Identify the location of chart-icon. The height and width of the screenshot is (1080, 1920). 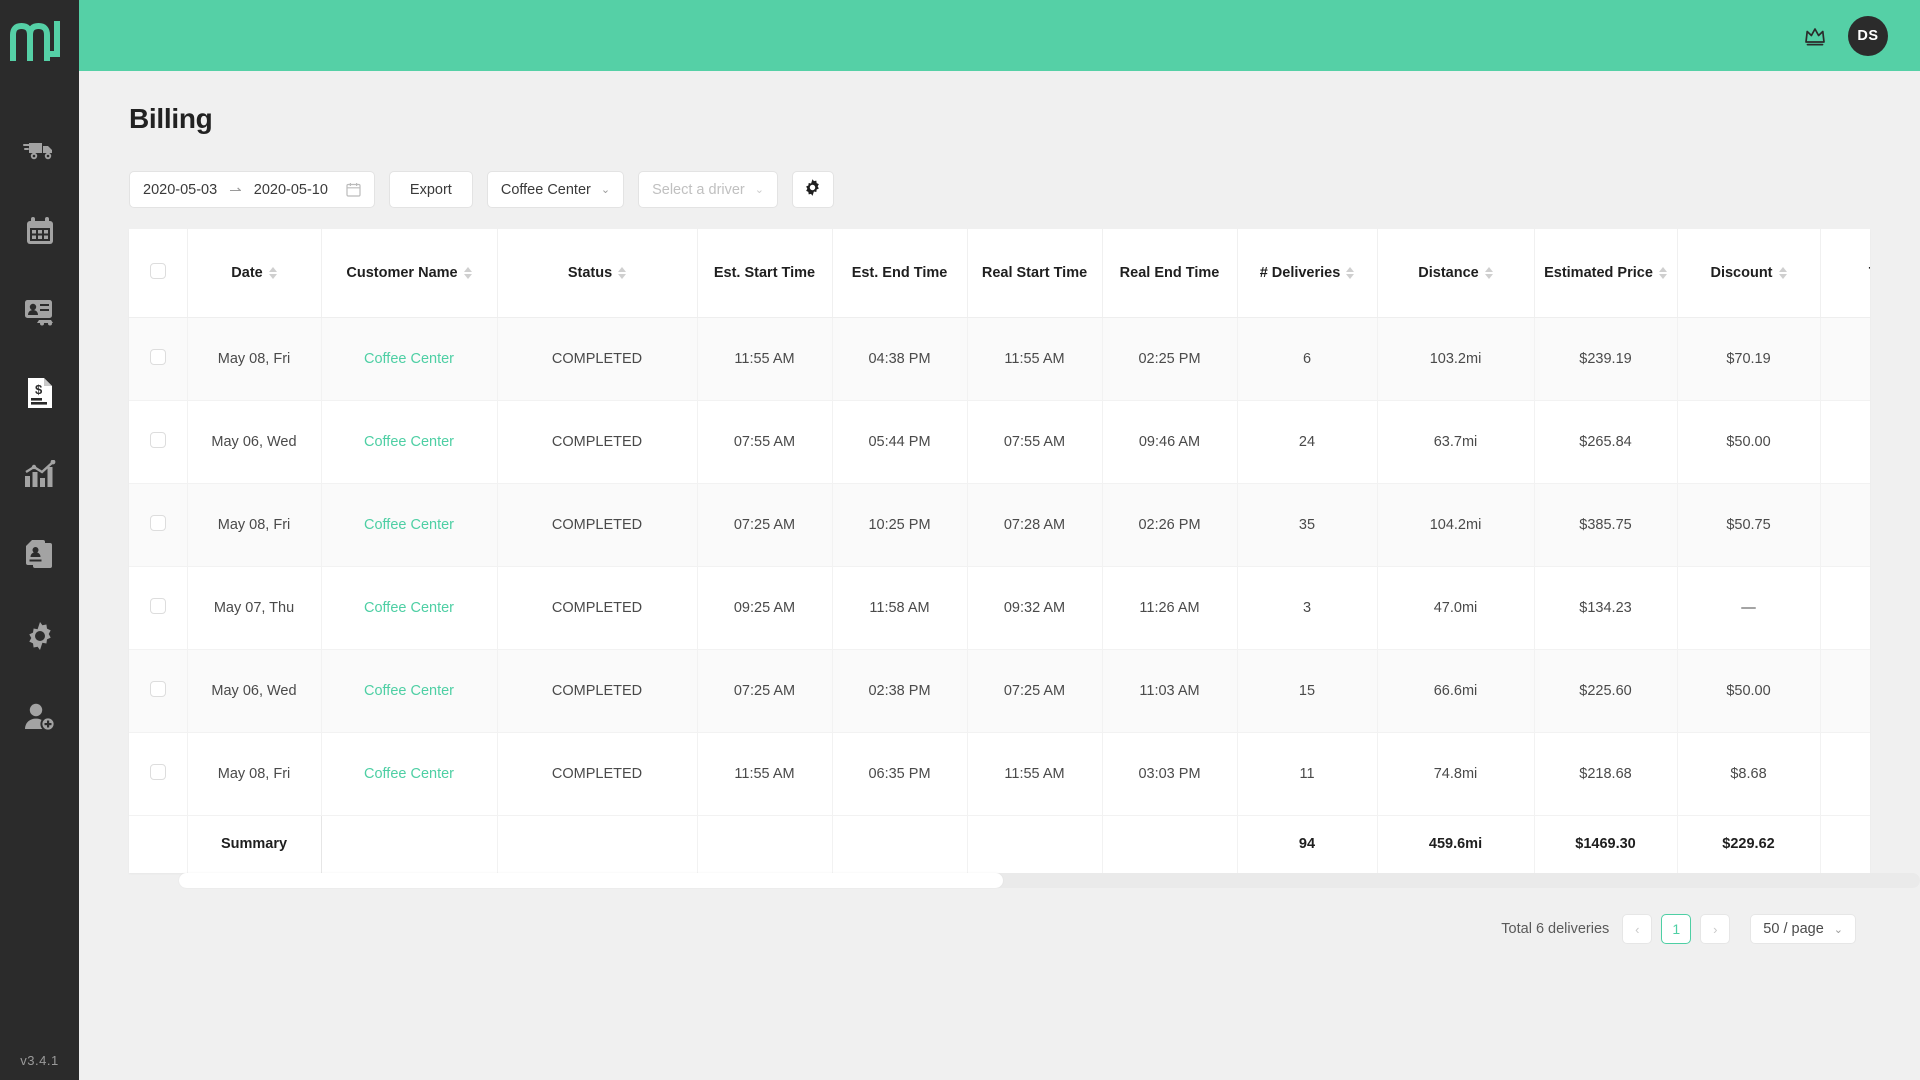
(40, 473).